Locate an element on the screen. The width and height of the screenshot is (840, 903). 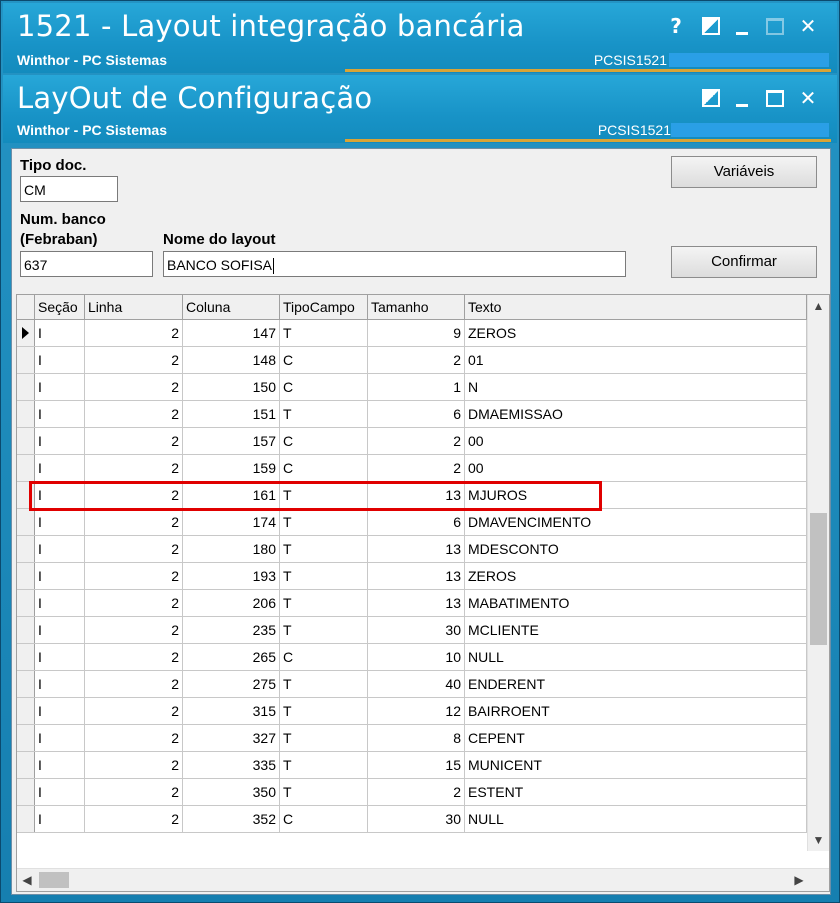
cell-texto: 01 is located at coordinates (636, 360).